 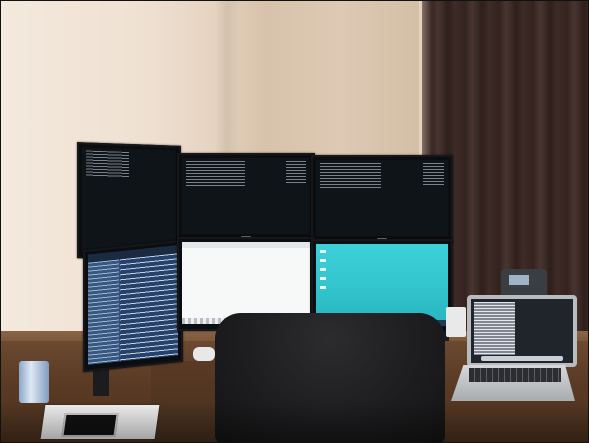 I want to click on ide-file-tree, so click(x=103, y=312).